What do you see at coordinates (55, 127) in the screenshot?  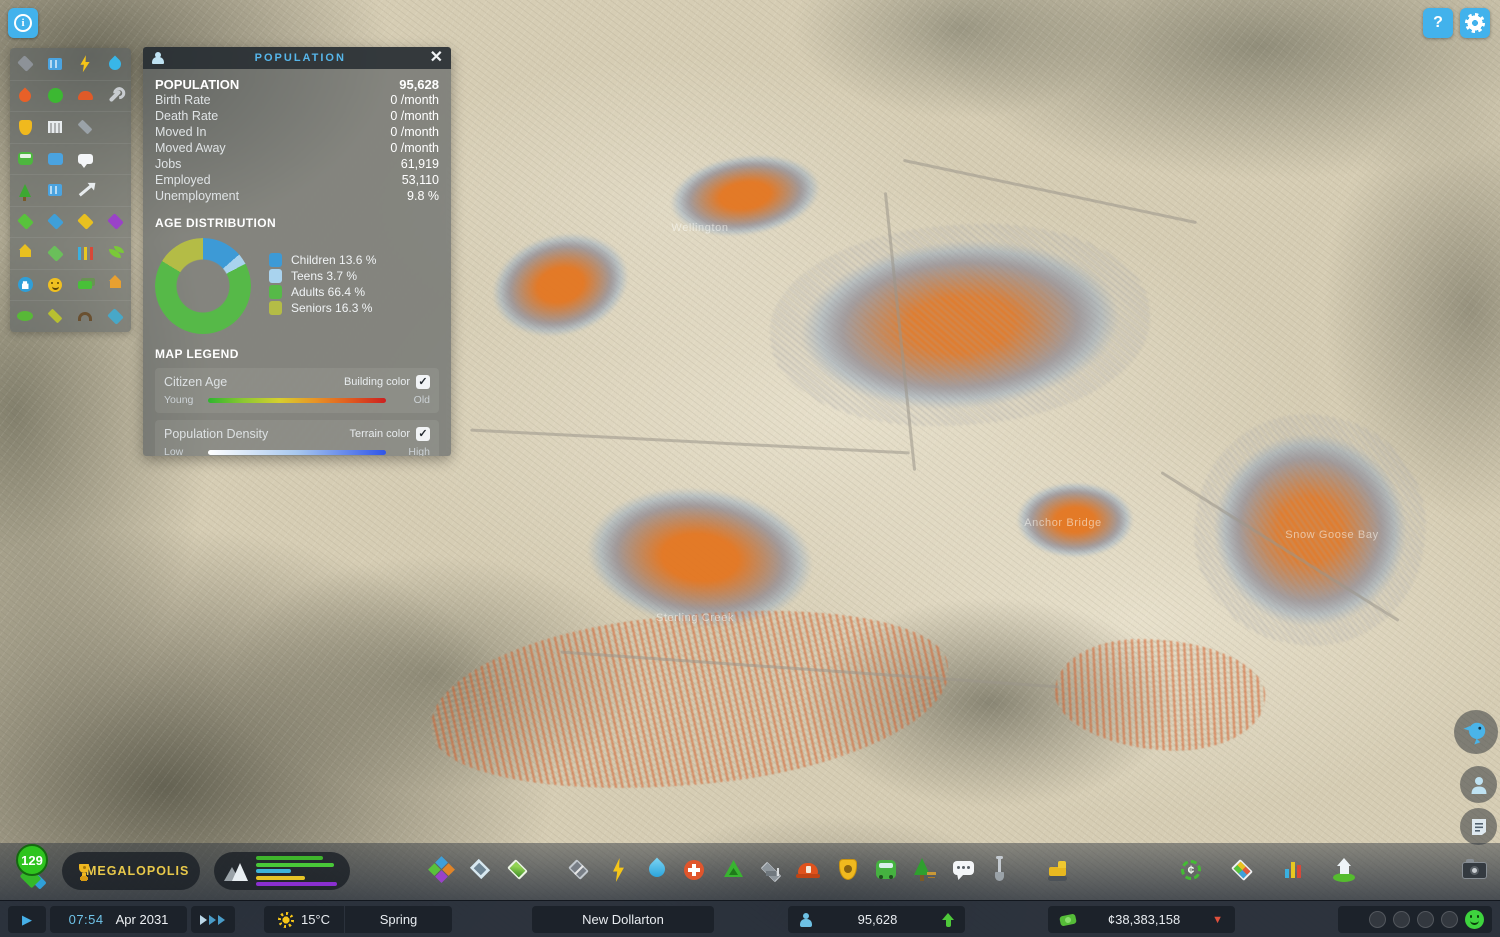 I see `infoview-administration-icon` at bounding box center [55, 127].